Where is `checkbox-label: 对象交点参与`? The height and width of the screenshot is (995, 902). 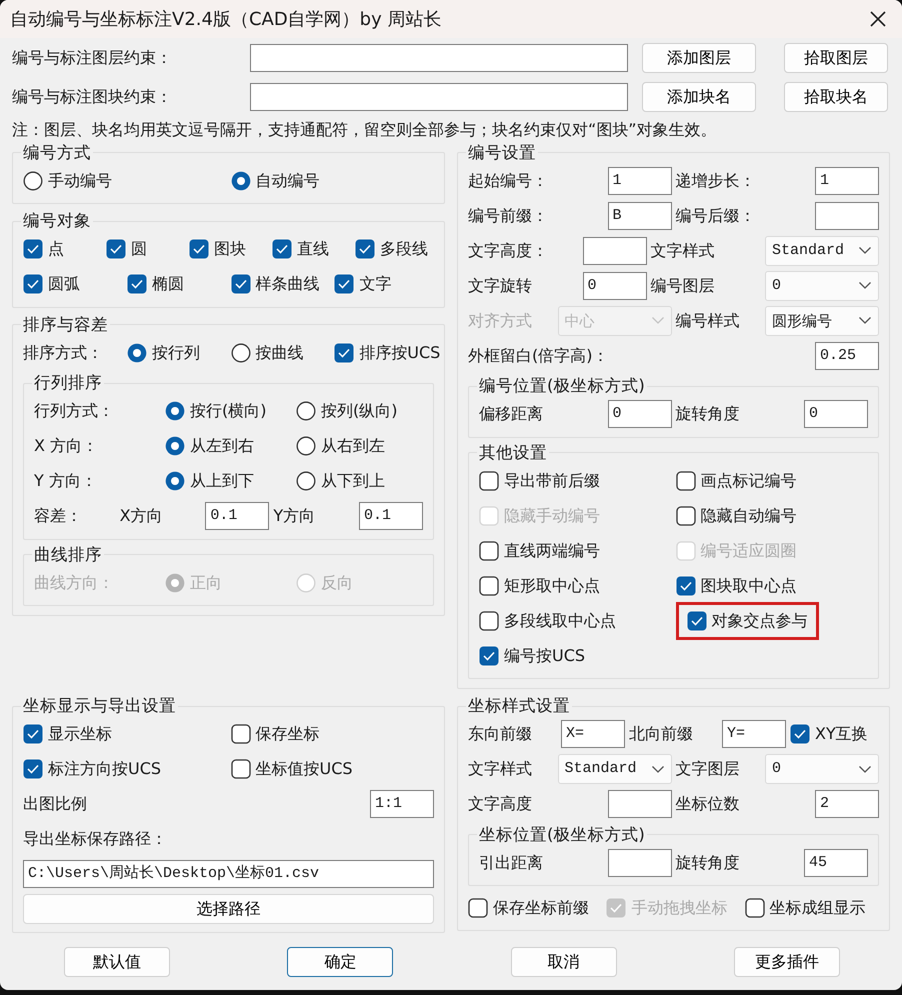 checkbox-label: 对象交点参与 is located at coordinates (760, 620).